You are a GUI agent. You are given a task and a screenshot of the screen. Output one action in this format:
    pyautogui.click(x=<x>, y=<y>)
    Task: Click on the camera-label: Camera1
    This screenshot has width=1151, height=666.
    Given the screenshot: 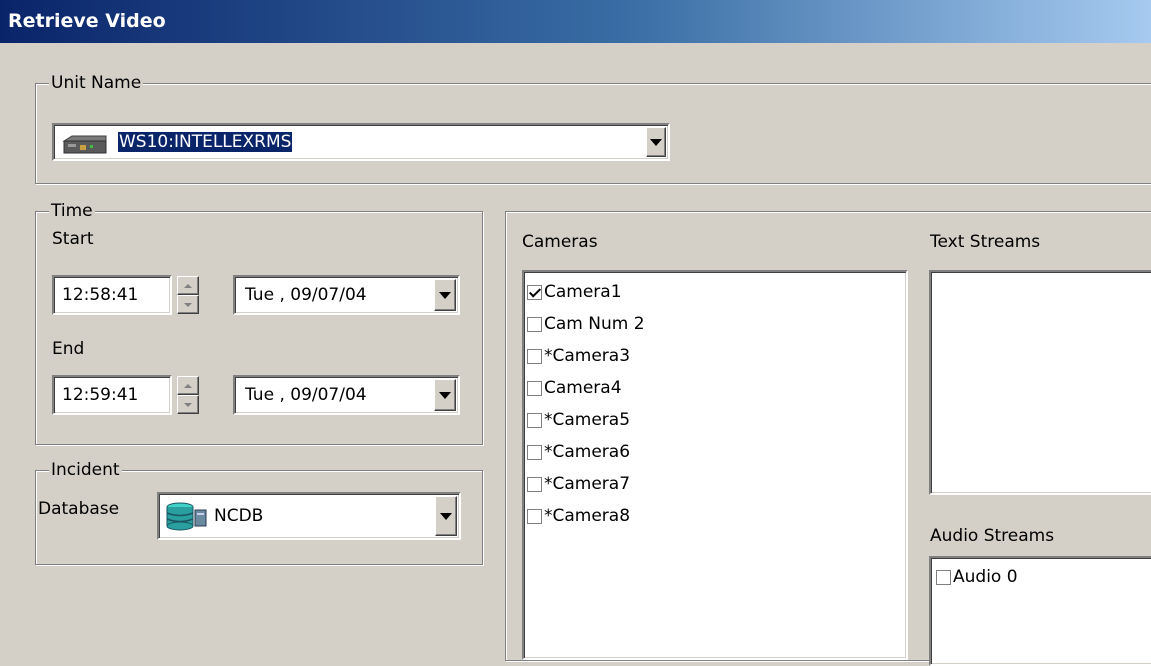 What is the action you would take?
    pyautogui.click(x=583, y=292)
    